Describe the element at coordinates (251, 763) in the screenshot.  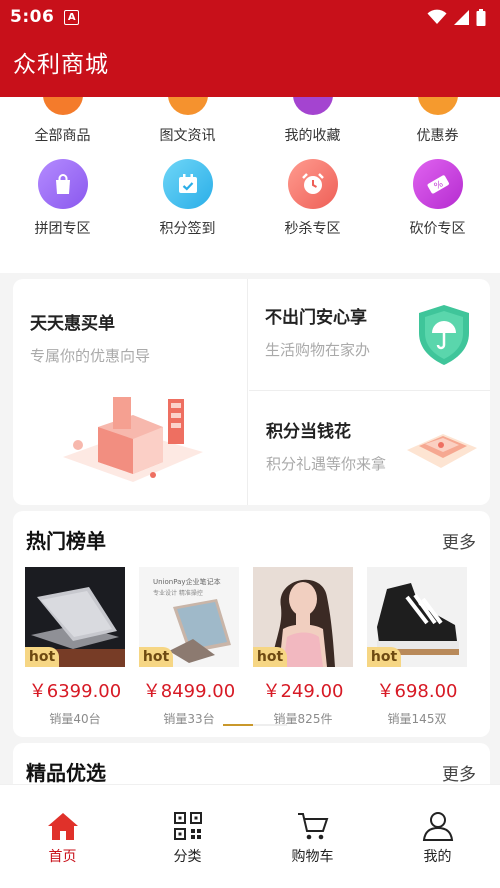
I see `featured-section: 精品优选 更多` at that location.